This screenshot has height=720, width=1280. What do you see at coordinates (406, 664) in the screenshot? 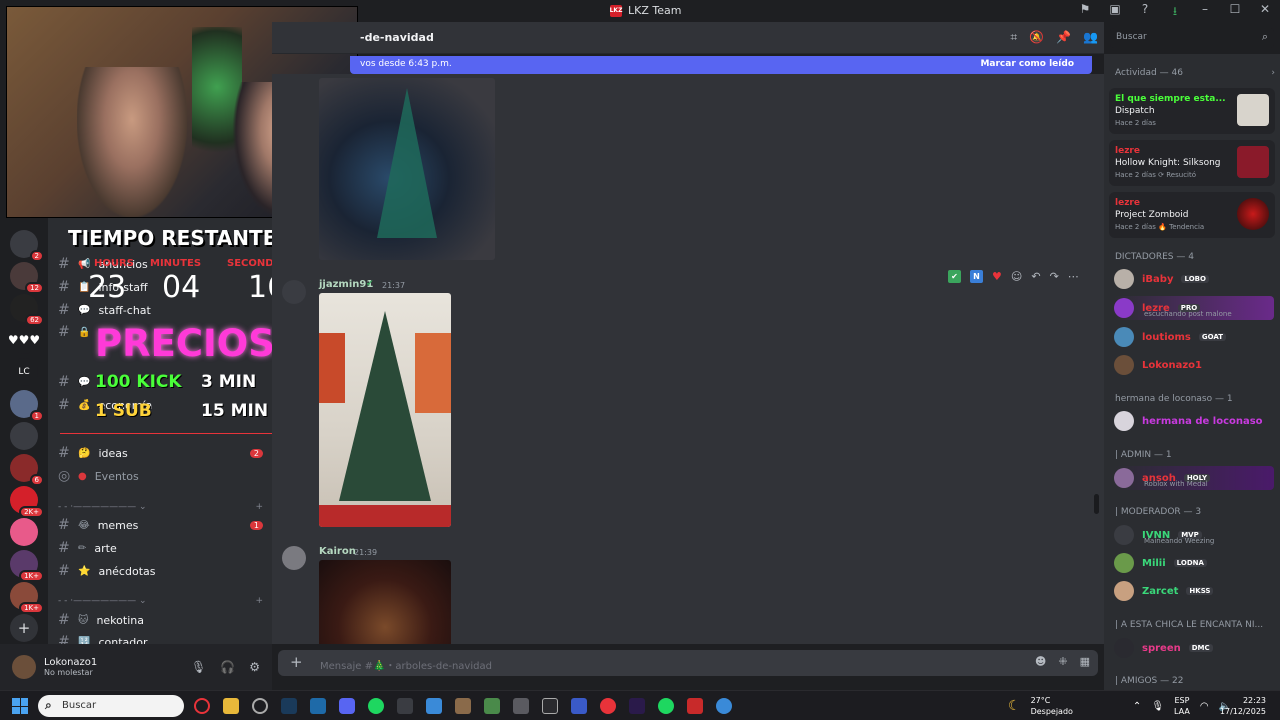
I see `message-input: Mensaje #🎄・arboles-de-navidad` at bounding box center [406, 664].